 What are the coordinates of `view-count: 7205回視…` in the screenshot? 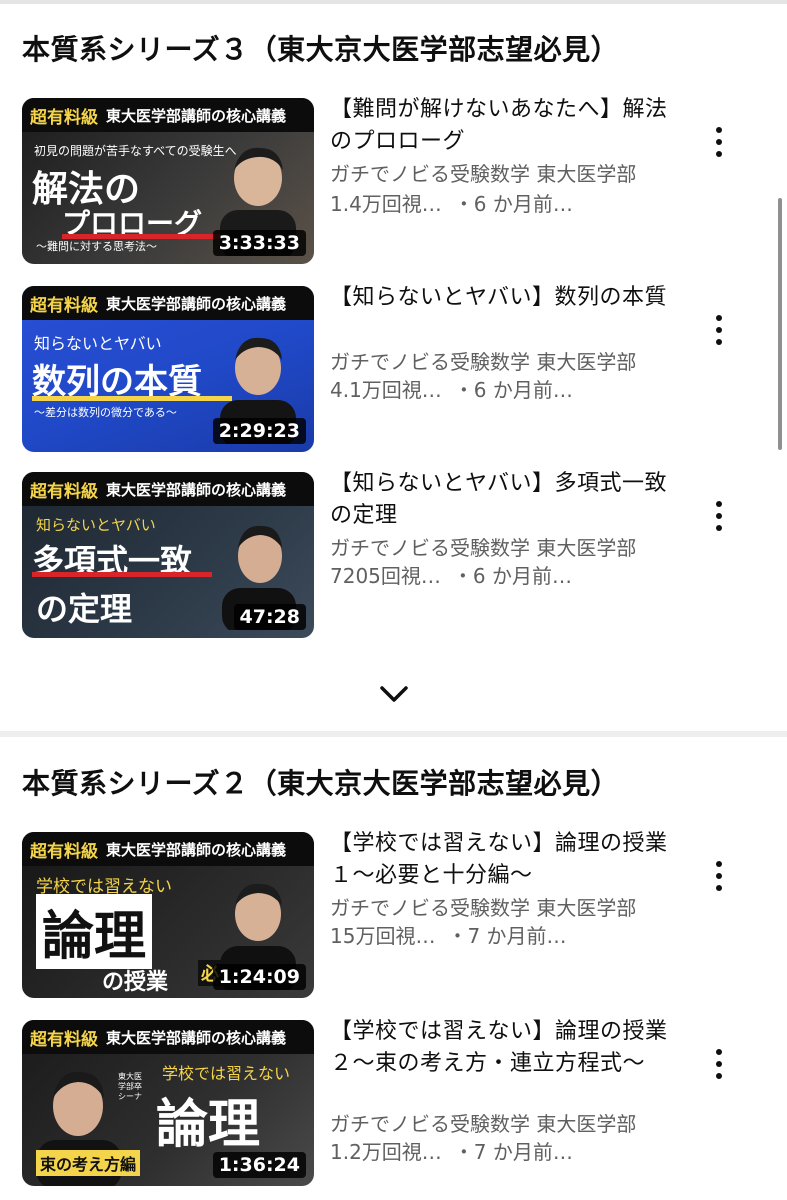 It's located at (385, 576).